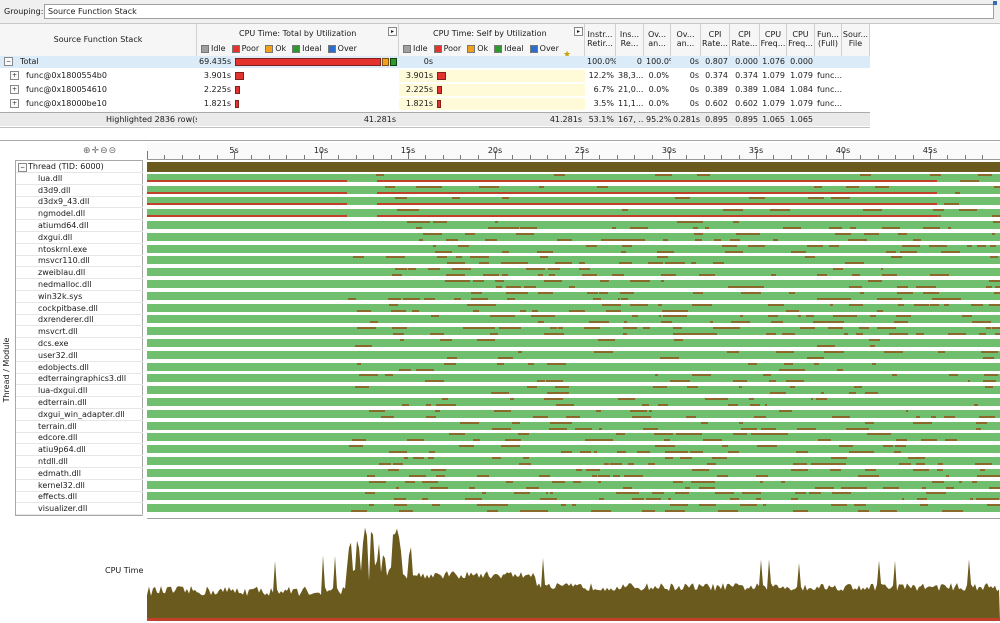  Describe the element at coordinates (573, 167) in the screenshot. I see `thread-lane` at that location.